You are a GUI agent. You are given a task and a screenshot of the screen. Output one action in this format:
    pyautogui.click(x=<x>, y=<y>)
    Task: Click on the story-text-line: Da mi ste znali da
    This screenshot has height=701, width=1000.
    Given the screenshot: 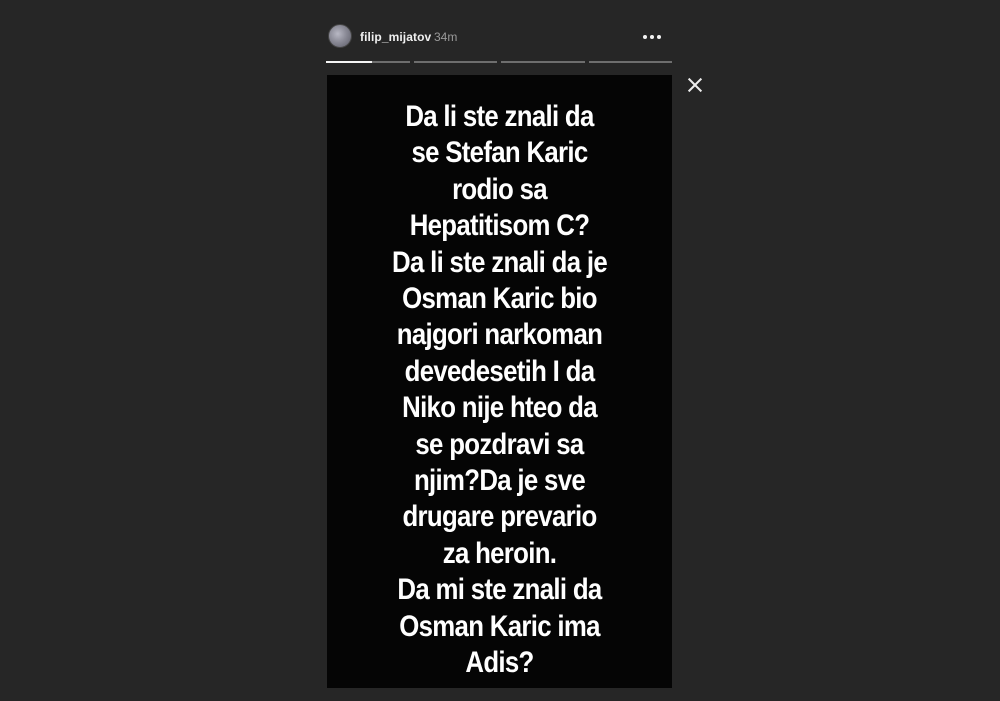 What is the action you would take?
    pyautogui.click(x=499, y=590)
    